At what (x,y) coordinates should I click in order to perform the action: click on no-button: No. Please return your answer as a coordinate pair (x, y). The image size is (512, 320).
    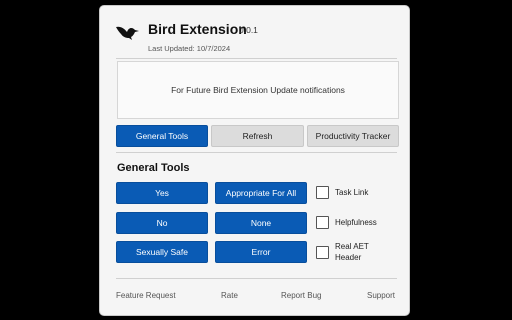
    Looking at the image, I should click on (162, 223).